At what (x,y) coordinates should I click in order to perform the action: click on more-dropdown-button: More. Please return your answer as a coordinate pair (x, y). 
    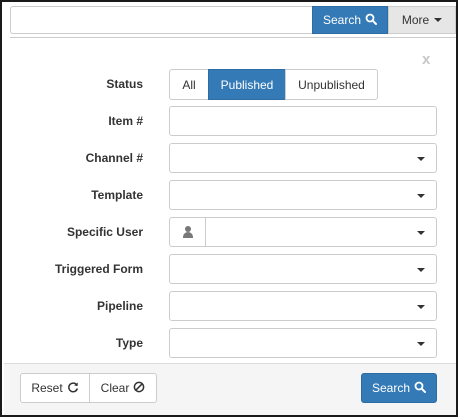
    Looking at the image, I should click on (422, 20).